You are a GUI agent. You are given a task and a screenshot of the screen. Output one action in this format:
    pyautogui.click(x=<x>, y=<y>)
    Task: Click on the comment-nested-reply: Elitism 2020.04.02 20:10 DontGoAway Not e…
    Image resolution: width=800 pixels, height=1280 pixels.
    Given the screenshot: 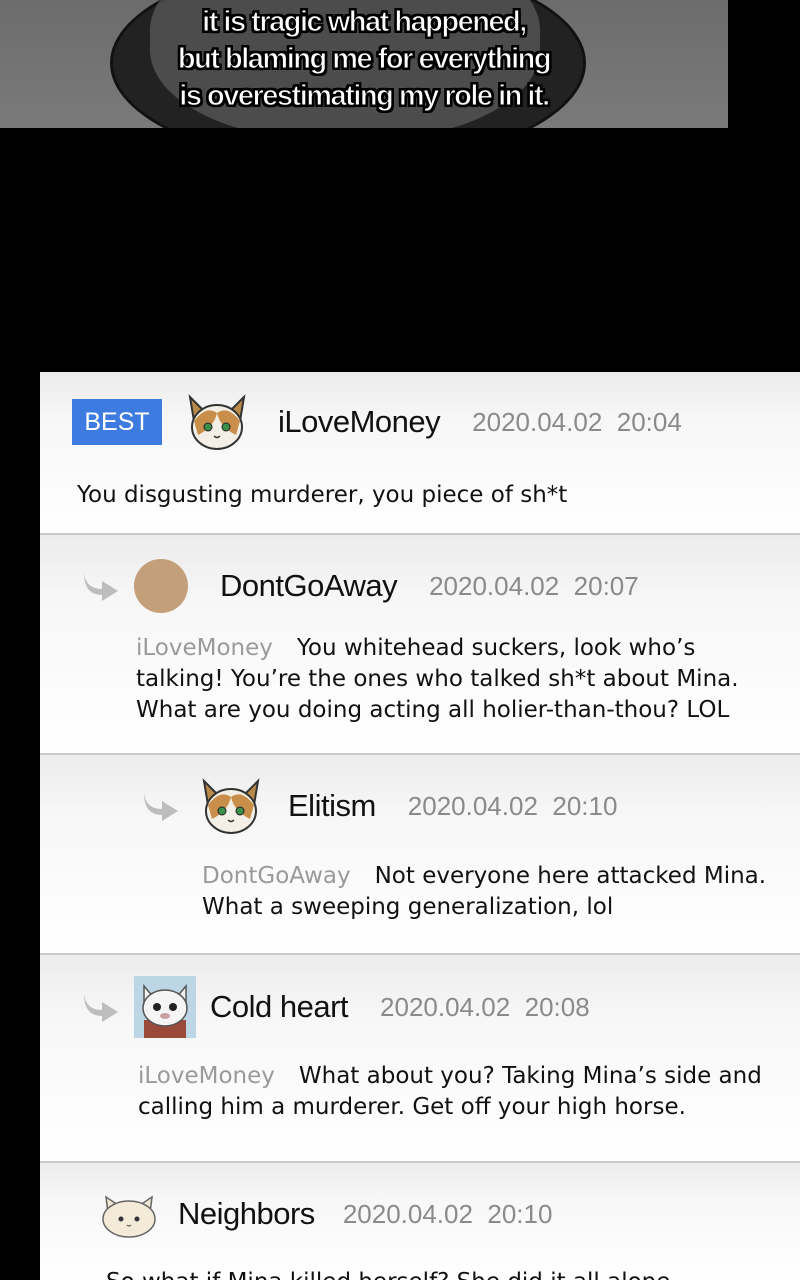 What is the action you would take?
    pyautogui.click(x=420, y=854)
    